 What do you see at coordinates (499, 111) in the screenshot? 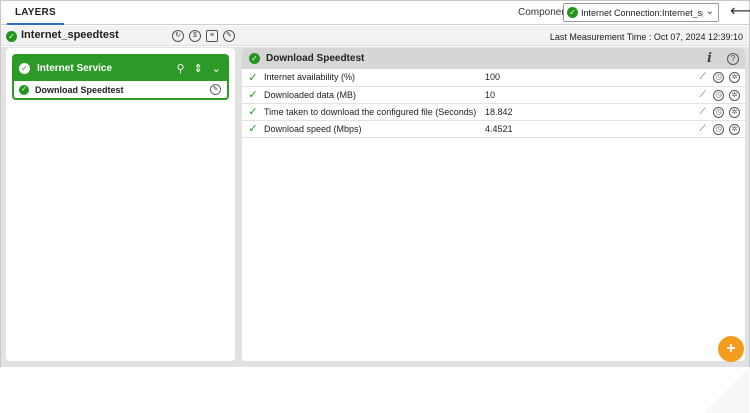
I see `measure-value: 18.842` at bounding box center [499, 111].